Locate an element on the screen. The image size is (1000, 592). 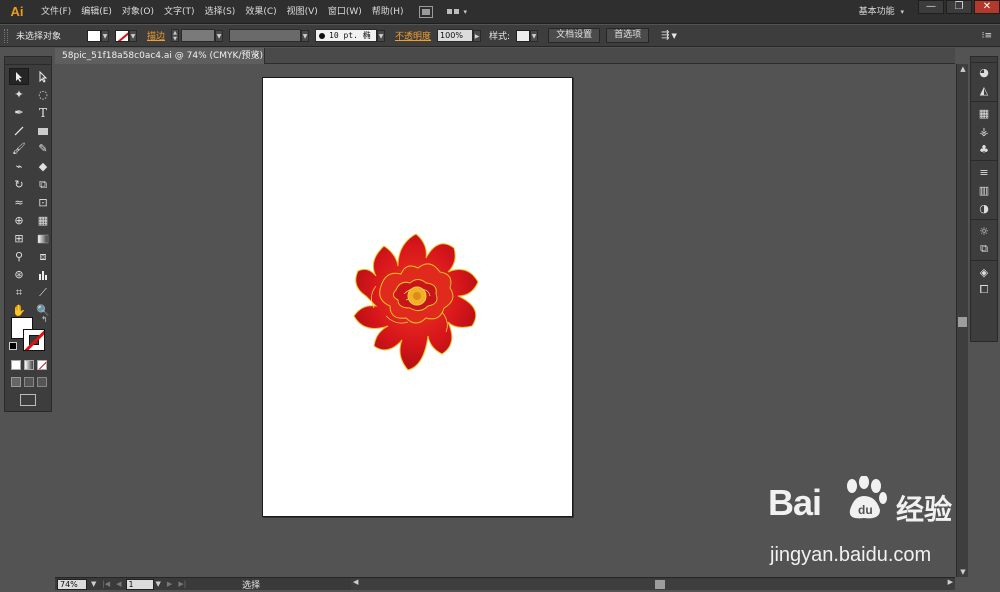
color-panel-icon: ◕ is located at coordinates (984, 72).